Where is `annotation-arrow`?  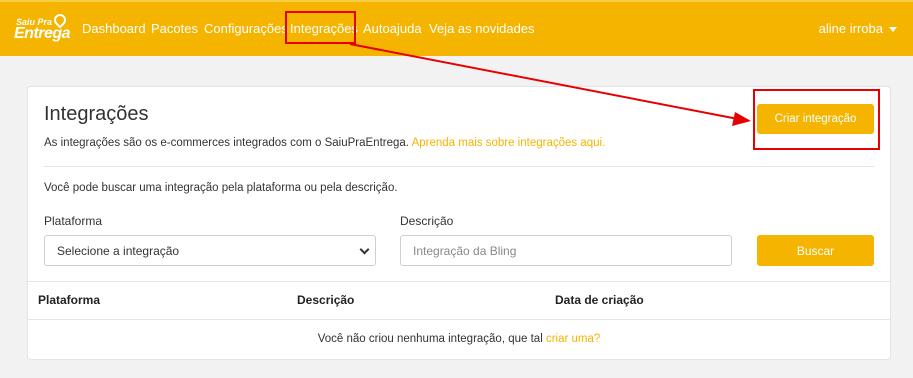
annotation-arrow is located at coordinates (550, 84).